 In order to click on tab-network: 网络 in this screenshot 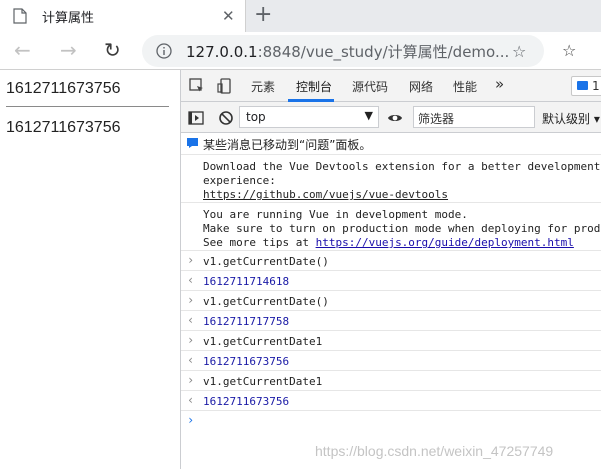, I will do `click(421, 86)`.